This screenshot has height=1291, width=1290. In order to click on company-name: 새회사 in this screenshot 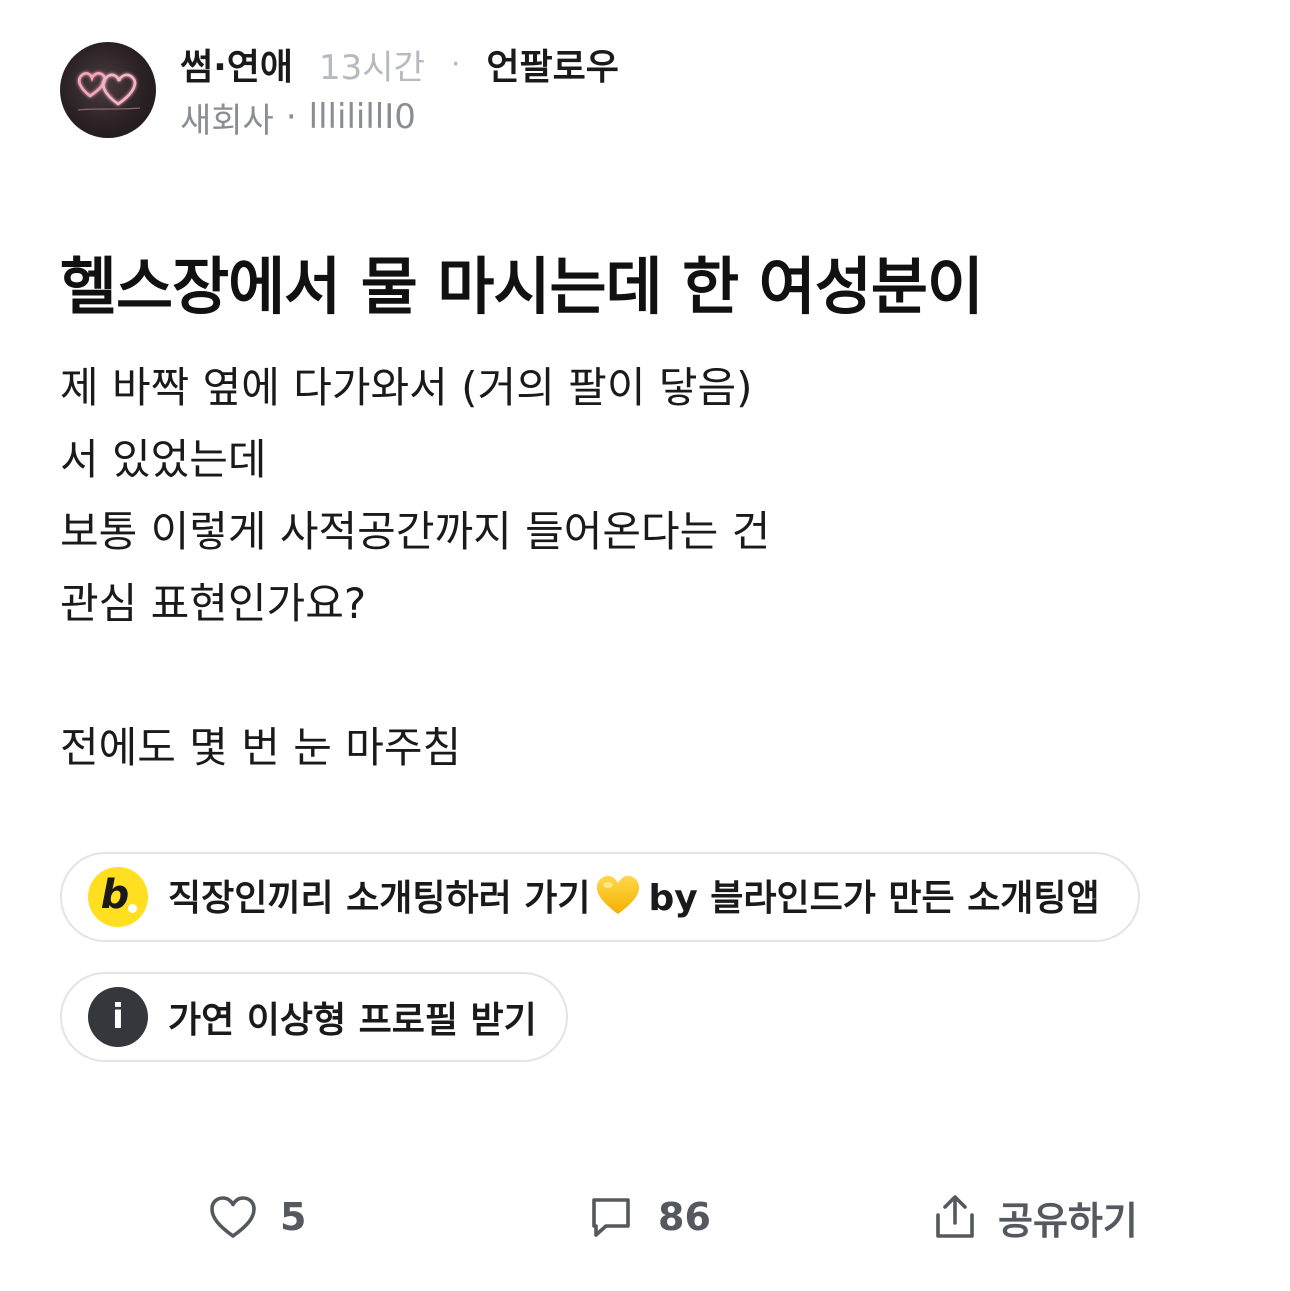, I will do `click(227, 120)`.